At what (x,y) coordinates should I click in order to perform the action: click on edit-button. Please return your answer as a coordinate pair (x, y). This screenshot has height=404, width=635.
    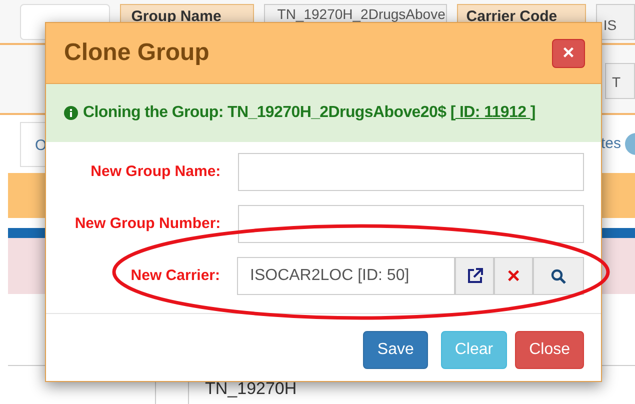
    Looking at the image, I should click on (474, 276).